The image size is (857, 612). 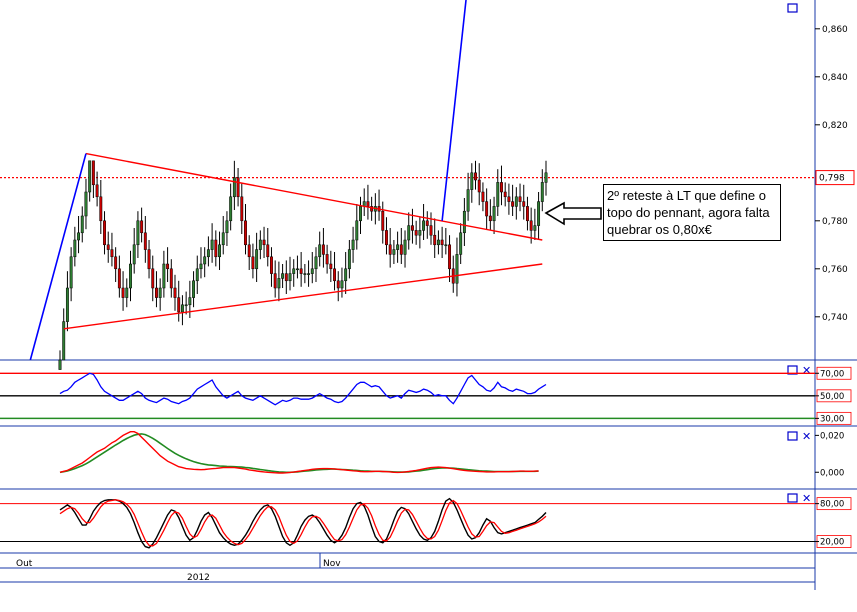 What do you see at coordinates (303, 523) in the screenshot?
I see `stoch-k-line` at bounding box center [303, 523].